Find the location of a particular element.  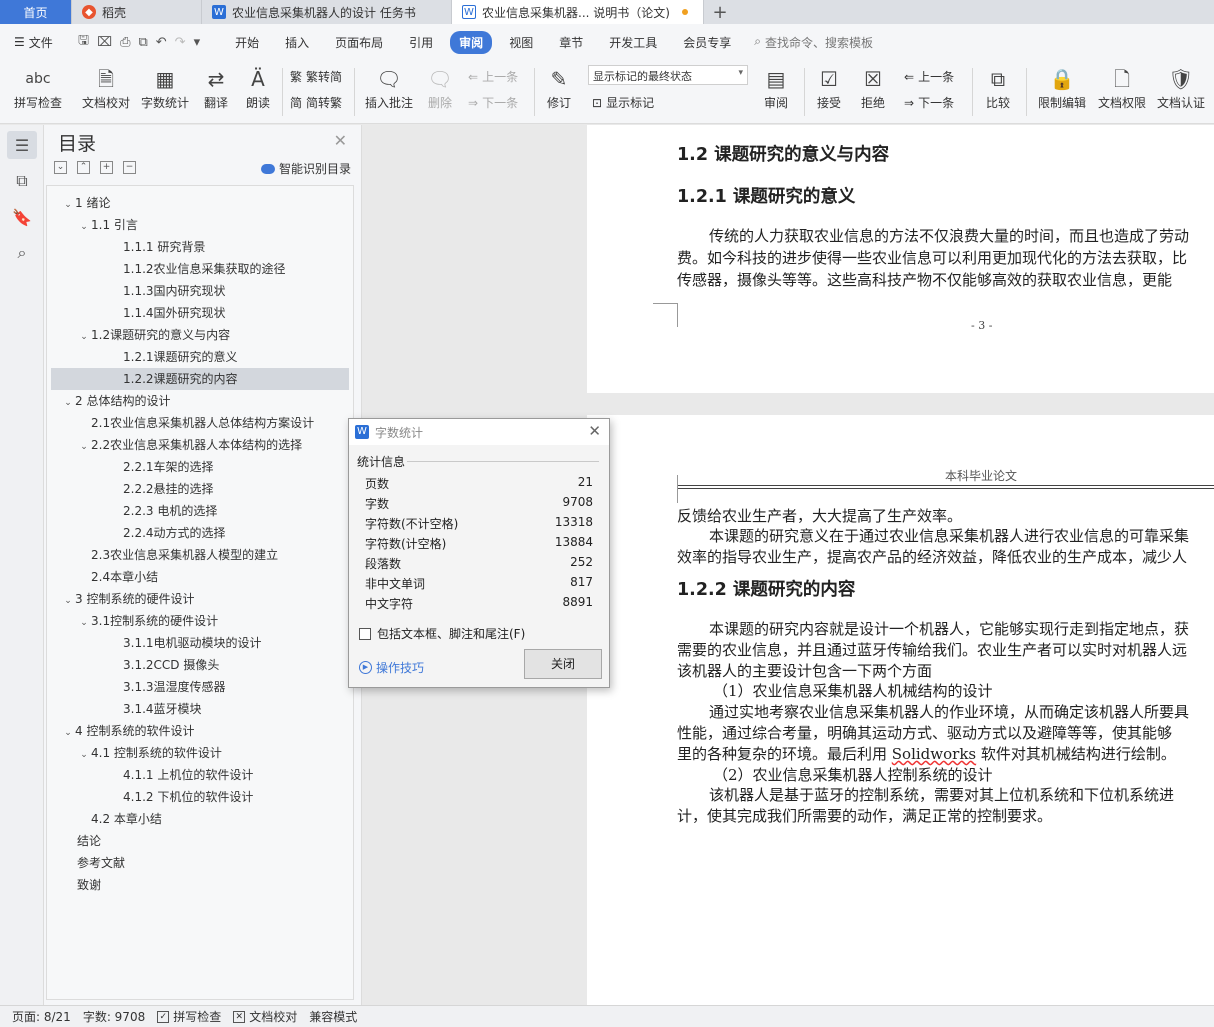

toc-item: 4.1.2 下机位的软件设计 is located at coordinates (200, 797).